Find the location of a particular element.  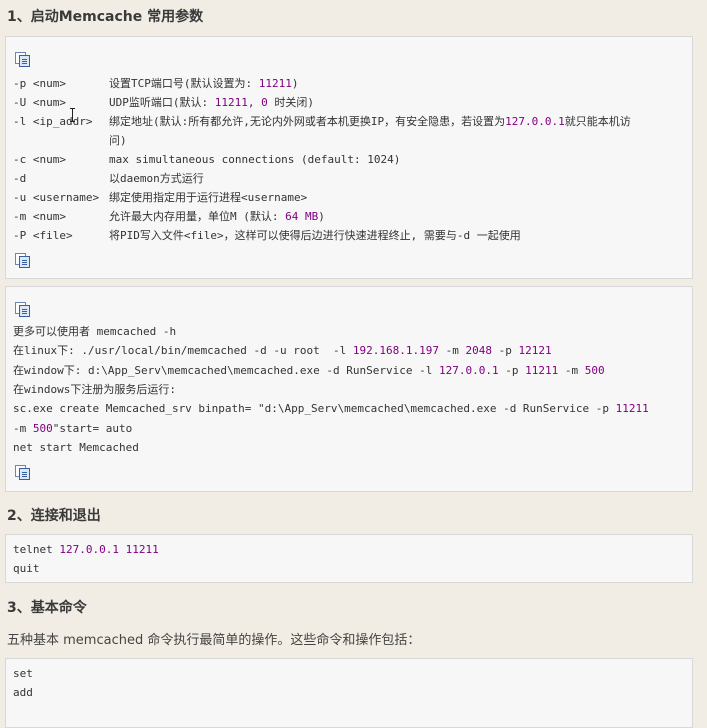

param-flag: -l <ip_addr> is located at coordinates (53, 121).